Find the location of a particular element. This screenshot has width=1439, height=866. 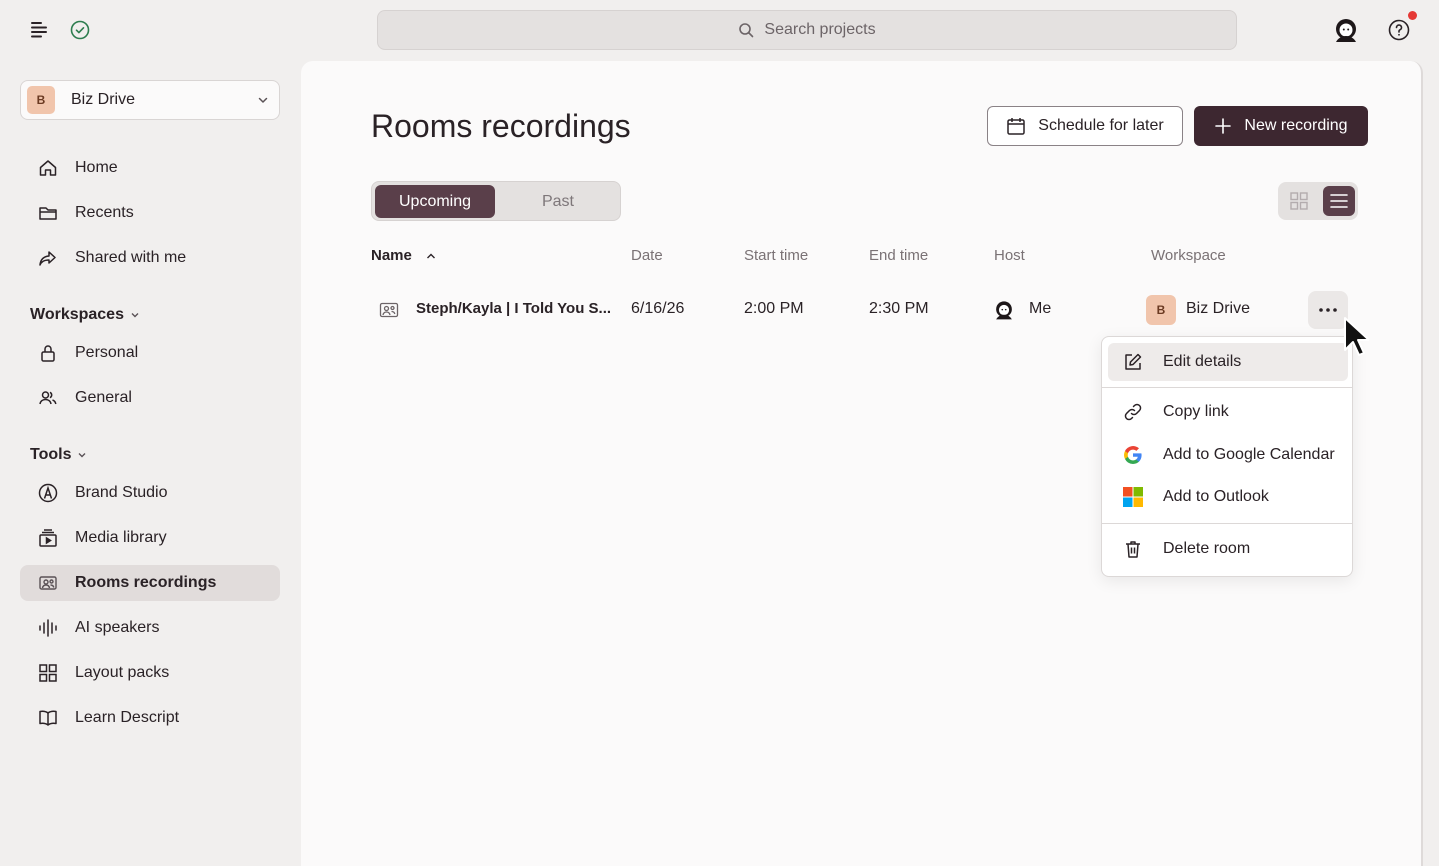

column-header-workspace: Workspace is located at coordinates (1188, 255).